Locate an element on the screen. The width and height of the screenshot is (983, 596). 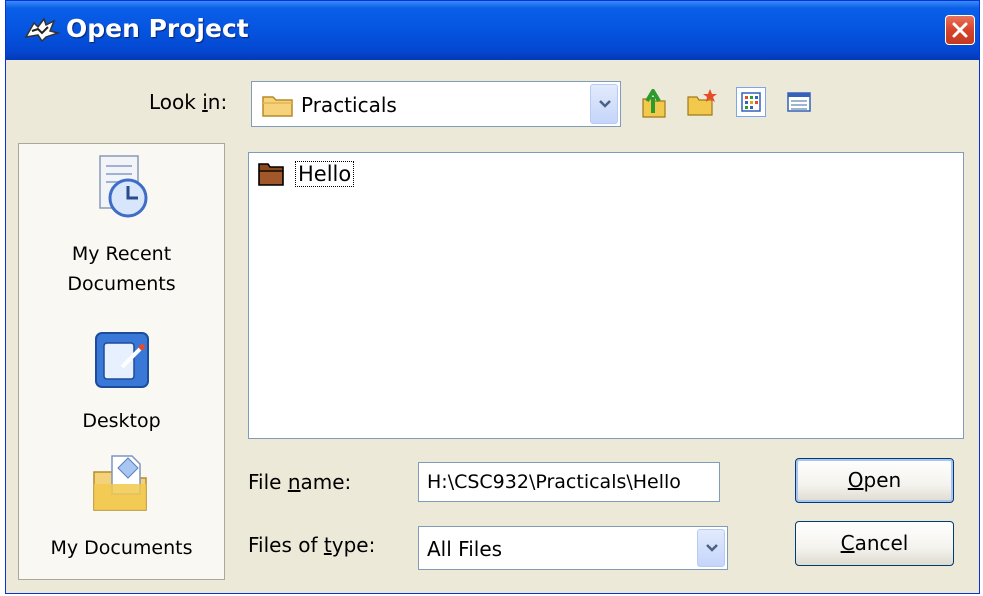
look-in-dropdown: Practicals is located at coordinates (436, 104).